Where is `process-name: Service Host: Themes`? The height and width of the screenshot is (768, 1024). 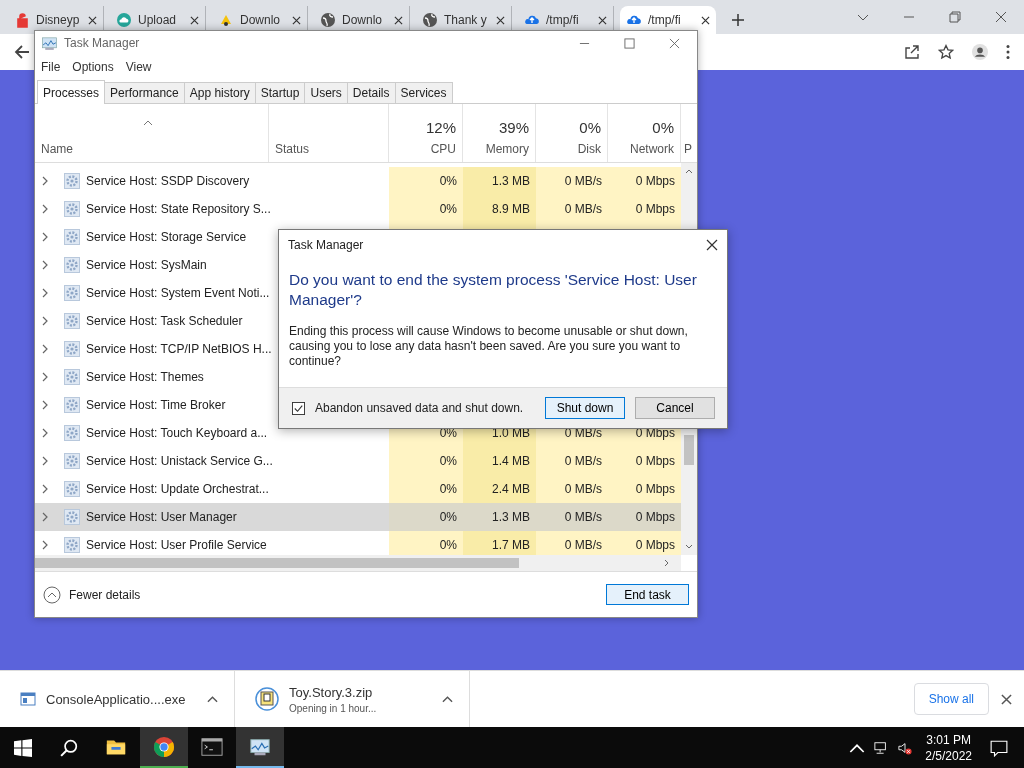
process-name: Service Host: Themes is located at coordinates (145, 377).